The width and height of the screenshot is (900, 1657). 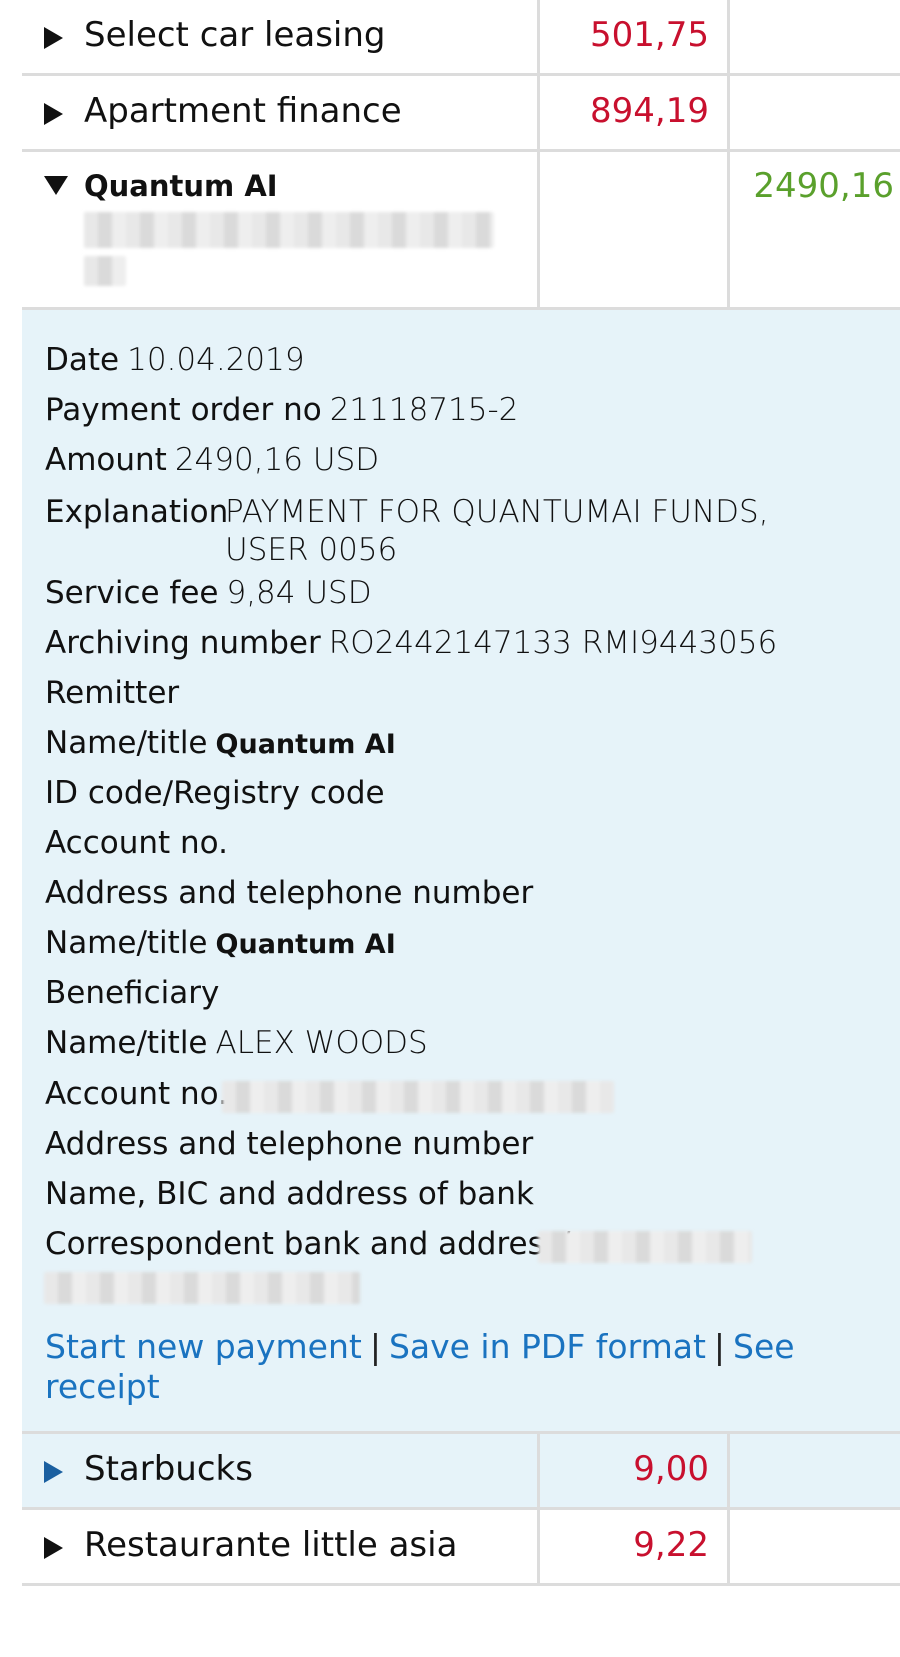 What do you see at coordinates (547, 1346) in the screenshot?
I see `save-pdf-link: Save in PDF format` at bounding box center [547, 1346].